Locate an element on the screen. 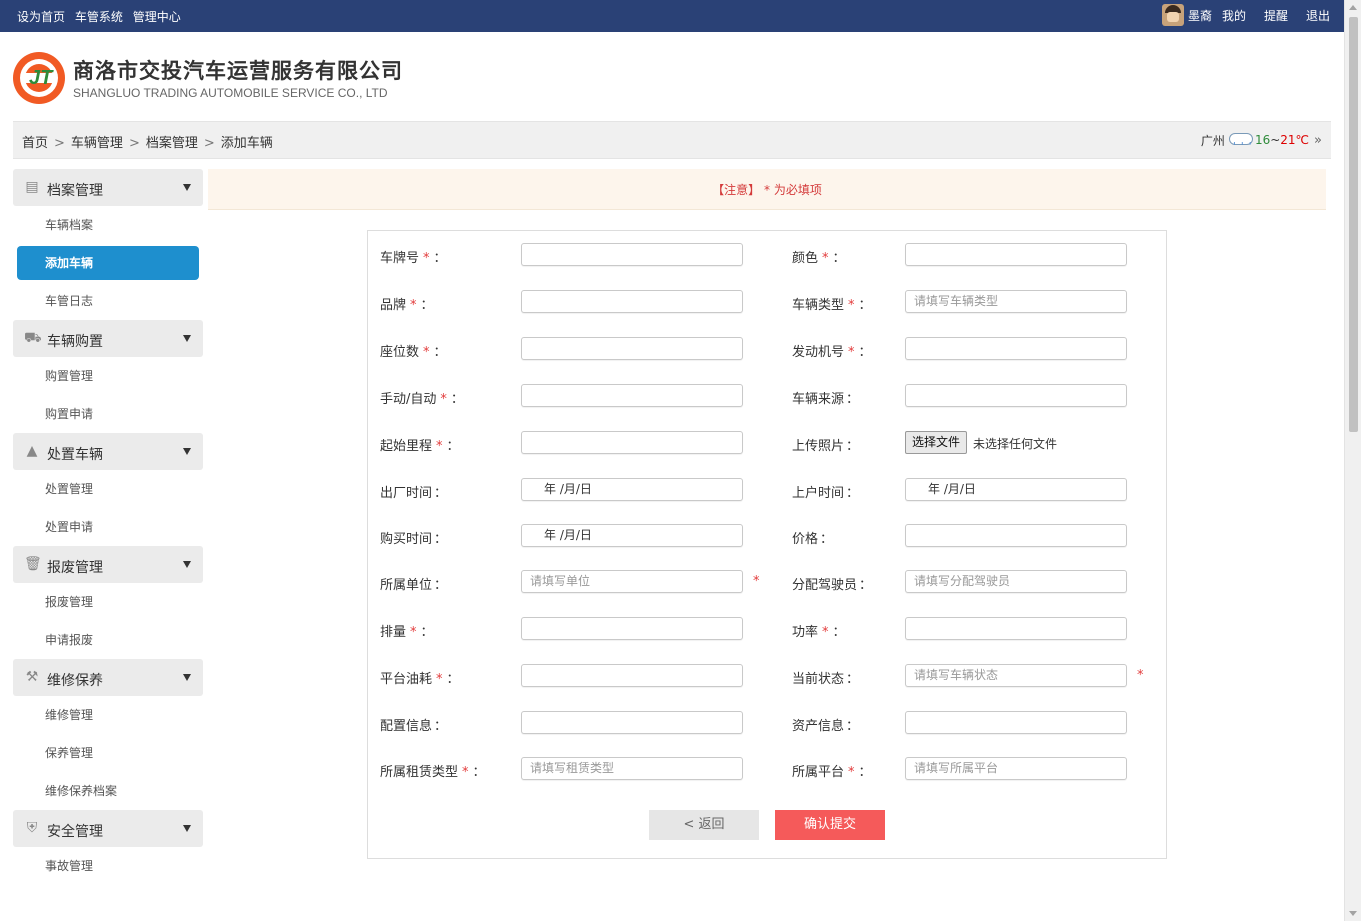  back-button: < 返回 is located at coordinates (704, 825).